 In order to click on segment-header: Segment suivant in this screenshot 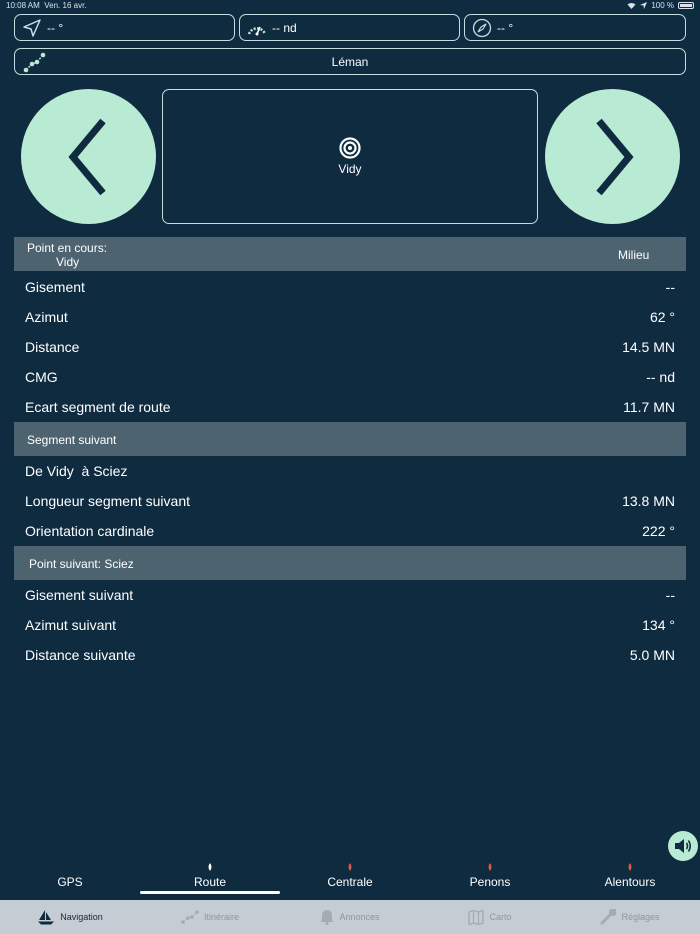, I will do `click(350, 439)`.